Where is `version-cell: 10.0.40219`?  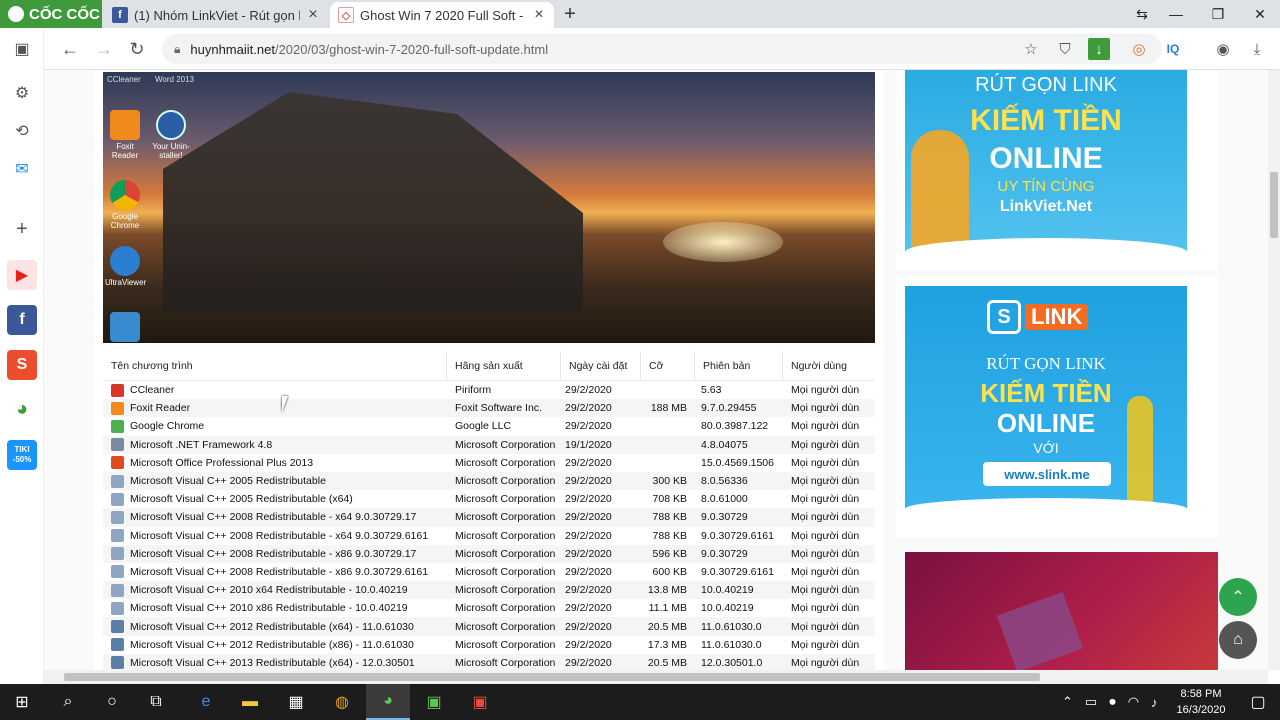
version-cell: 10.0.40219 is located at coordinates (727, 590).